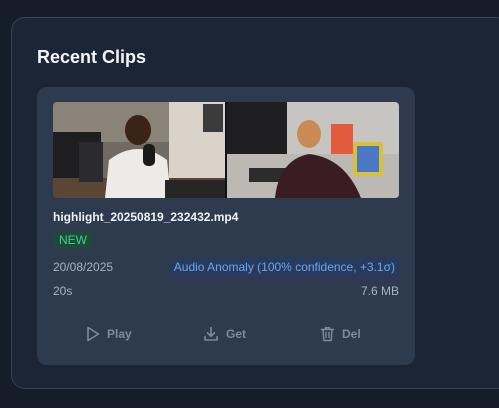 The image size is (499, 408). What do you see at coordinates (327, 334) in the screenshot?
I see `trash-icon` at bounding box center [327, 334].